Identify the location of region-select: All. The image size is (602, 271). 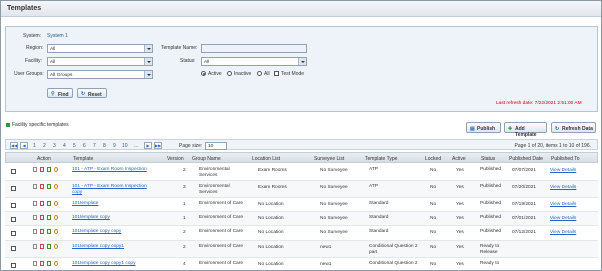
(100, 48).